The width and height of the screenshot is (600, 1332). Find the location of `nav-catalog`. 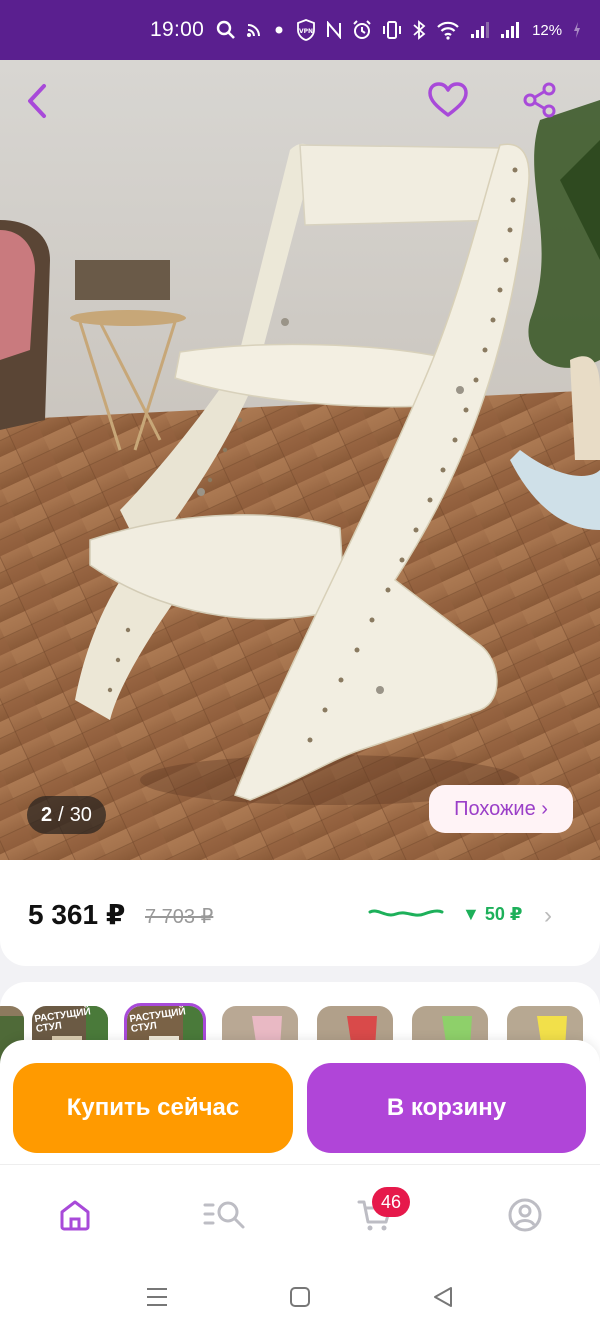

nav-catalog is located at coordinates (225, 1215).